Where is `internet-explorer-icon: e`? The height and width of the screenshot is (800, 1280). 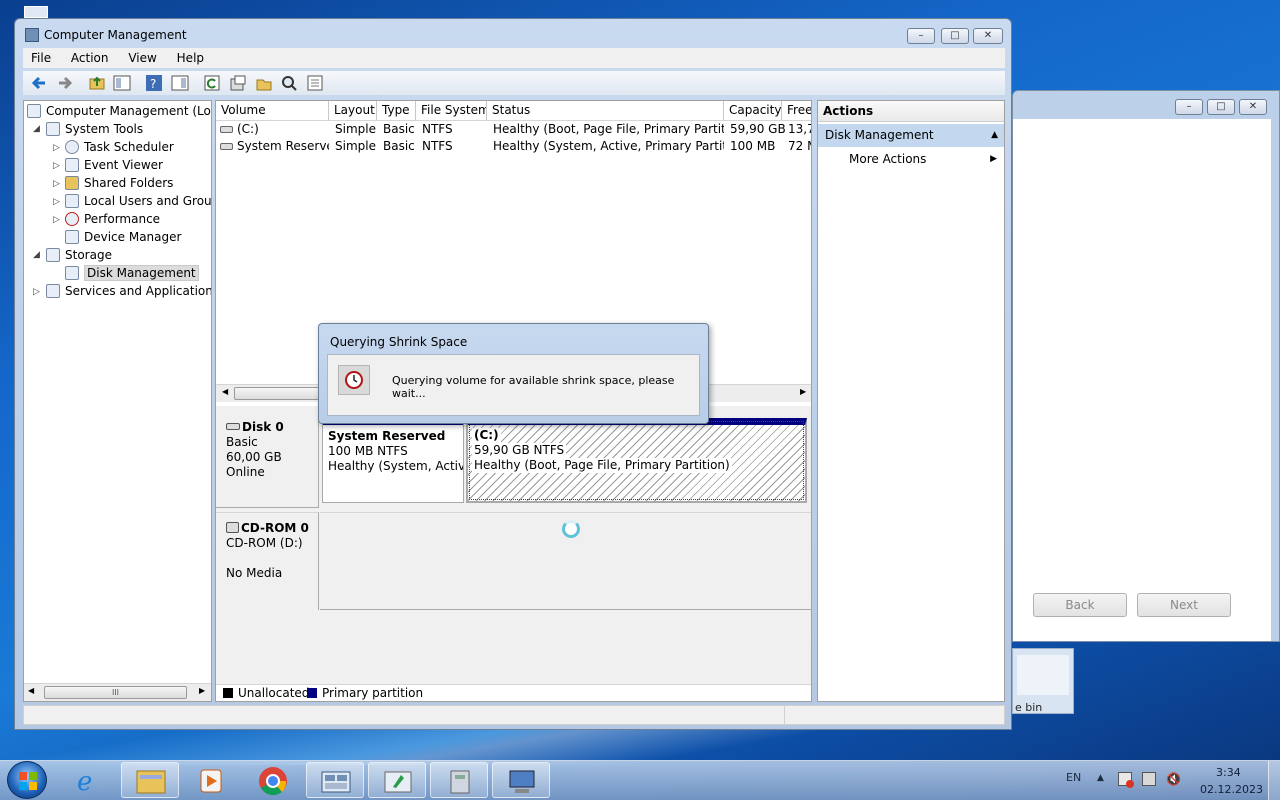 internet-explorer-icon: e is located at coordinates (84, 782).